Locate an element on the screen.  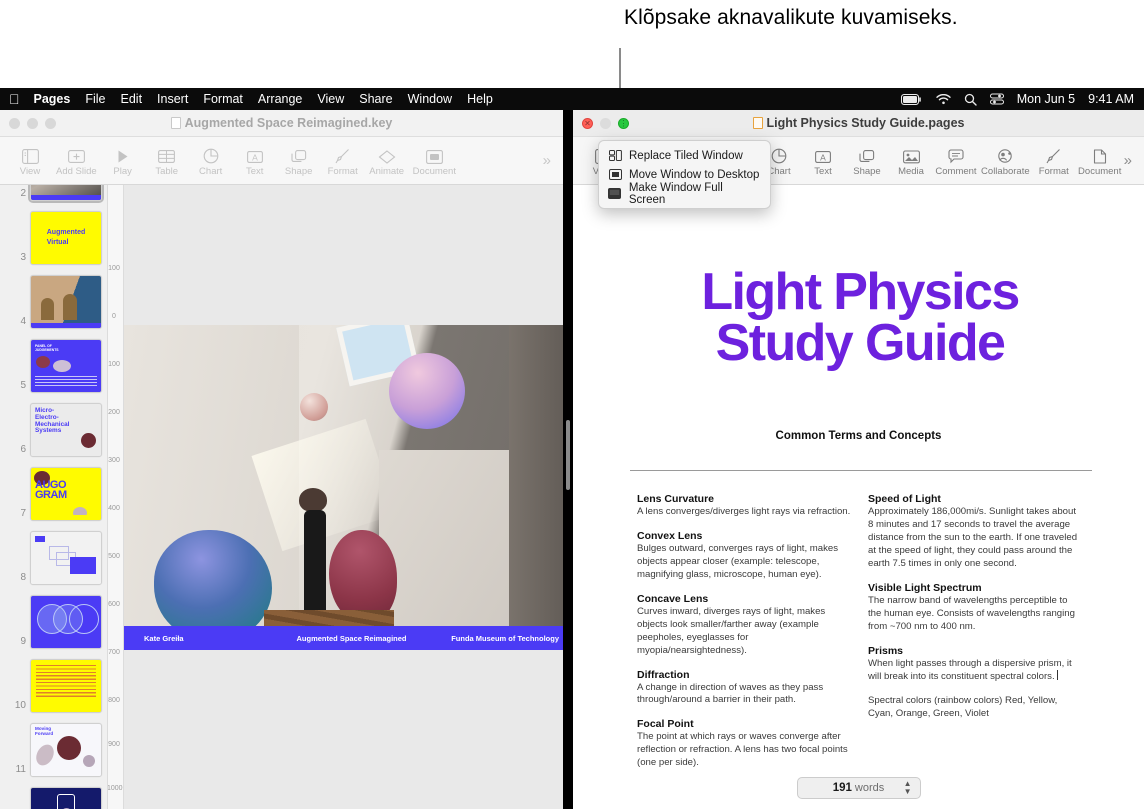
keynote-tool-play: Play is located at coordinates (123, 161).